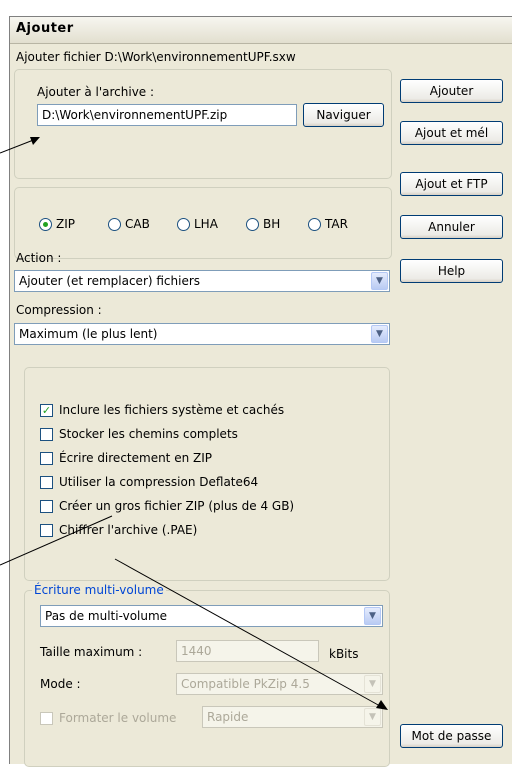 Image resolution: width=512 pixels, height=767 pixels. I want to click on action-select: Ajouter (et remplacer) fichiers ▼, so click(202, 281).